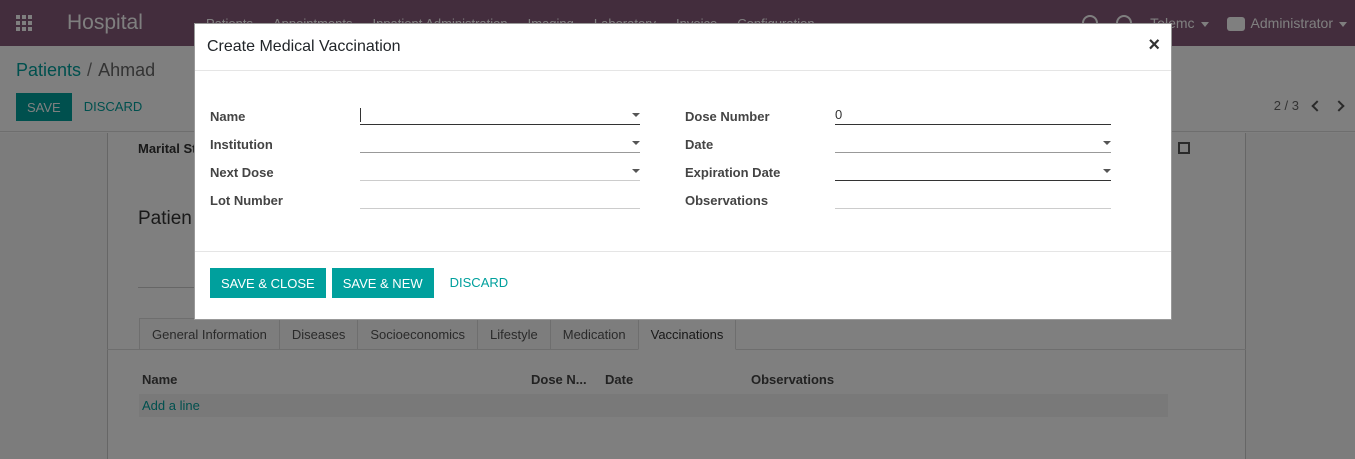 The image size is (1355, 459). What do you see at coordinates (973, 200) in the screenshot?
I see `observations-field` at bounding box center [973, 200].